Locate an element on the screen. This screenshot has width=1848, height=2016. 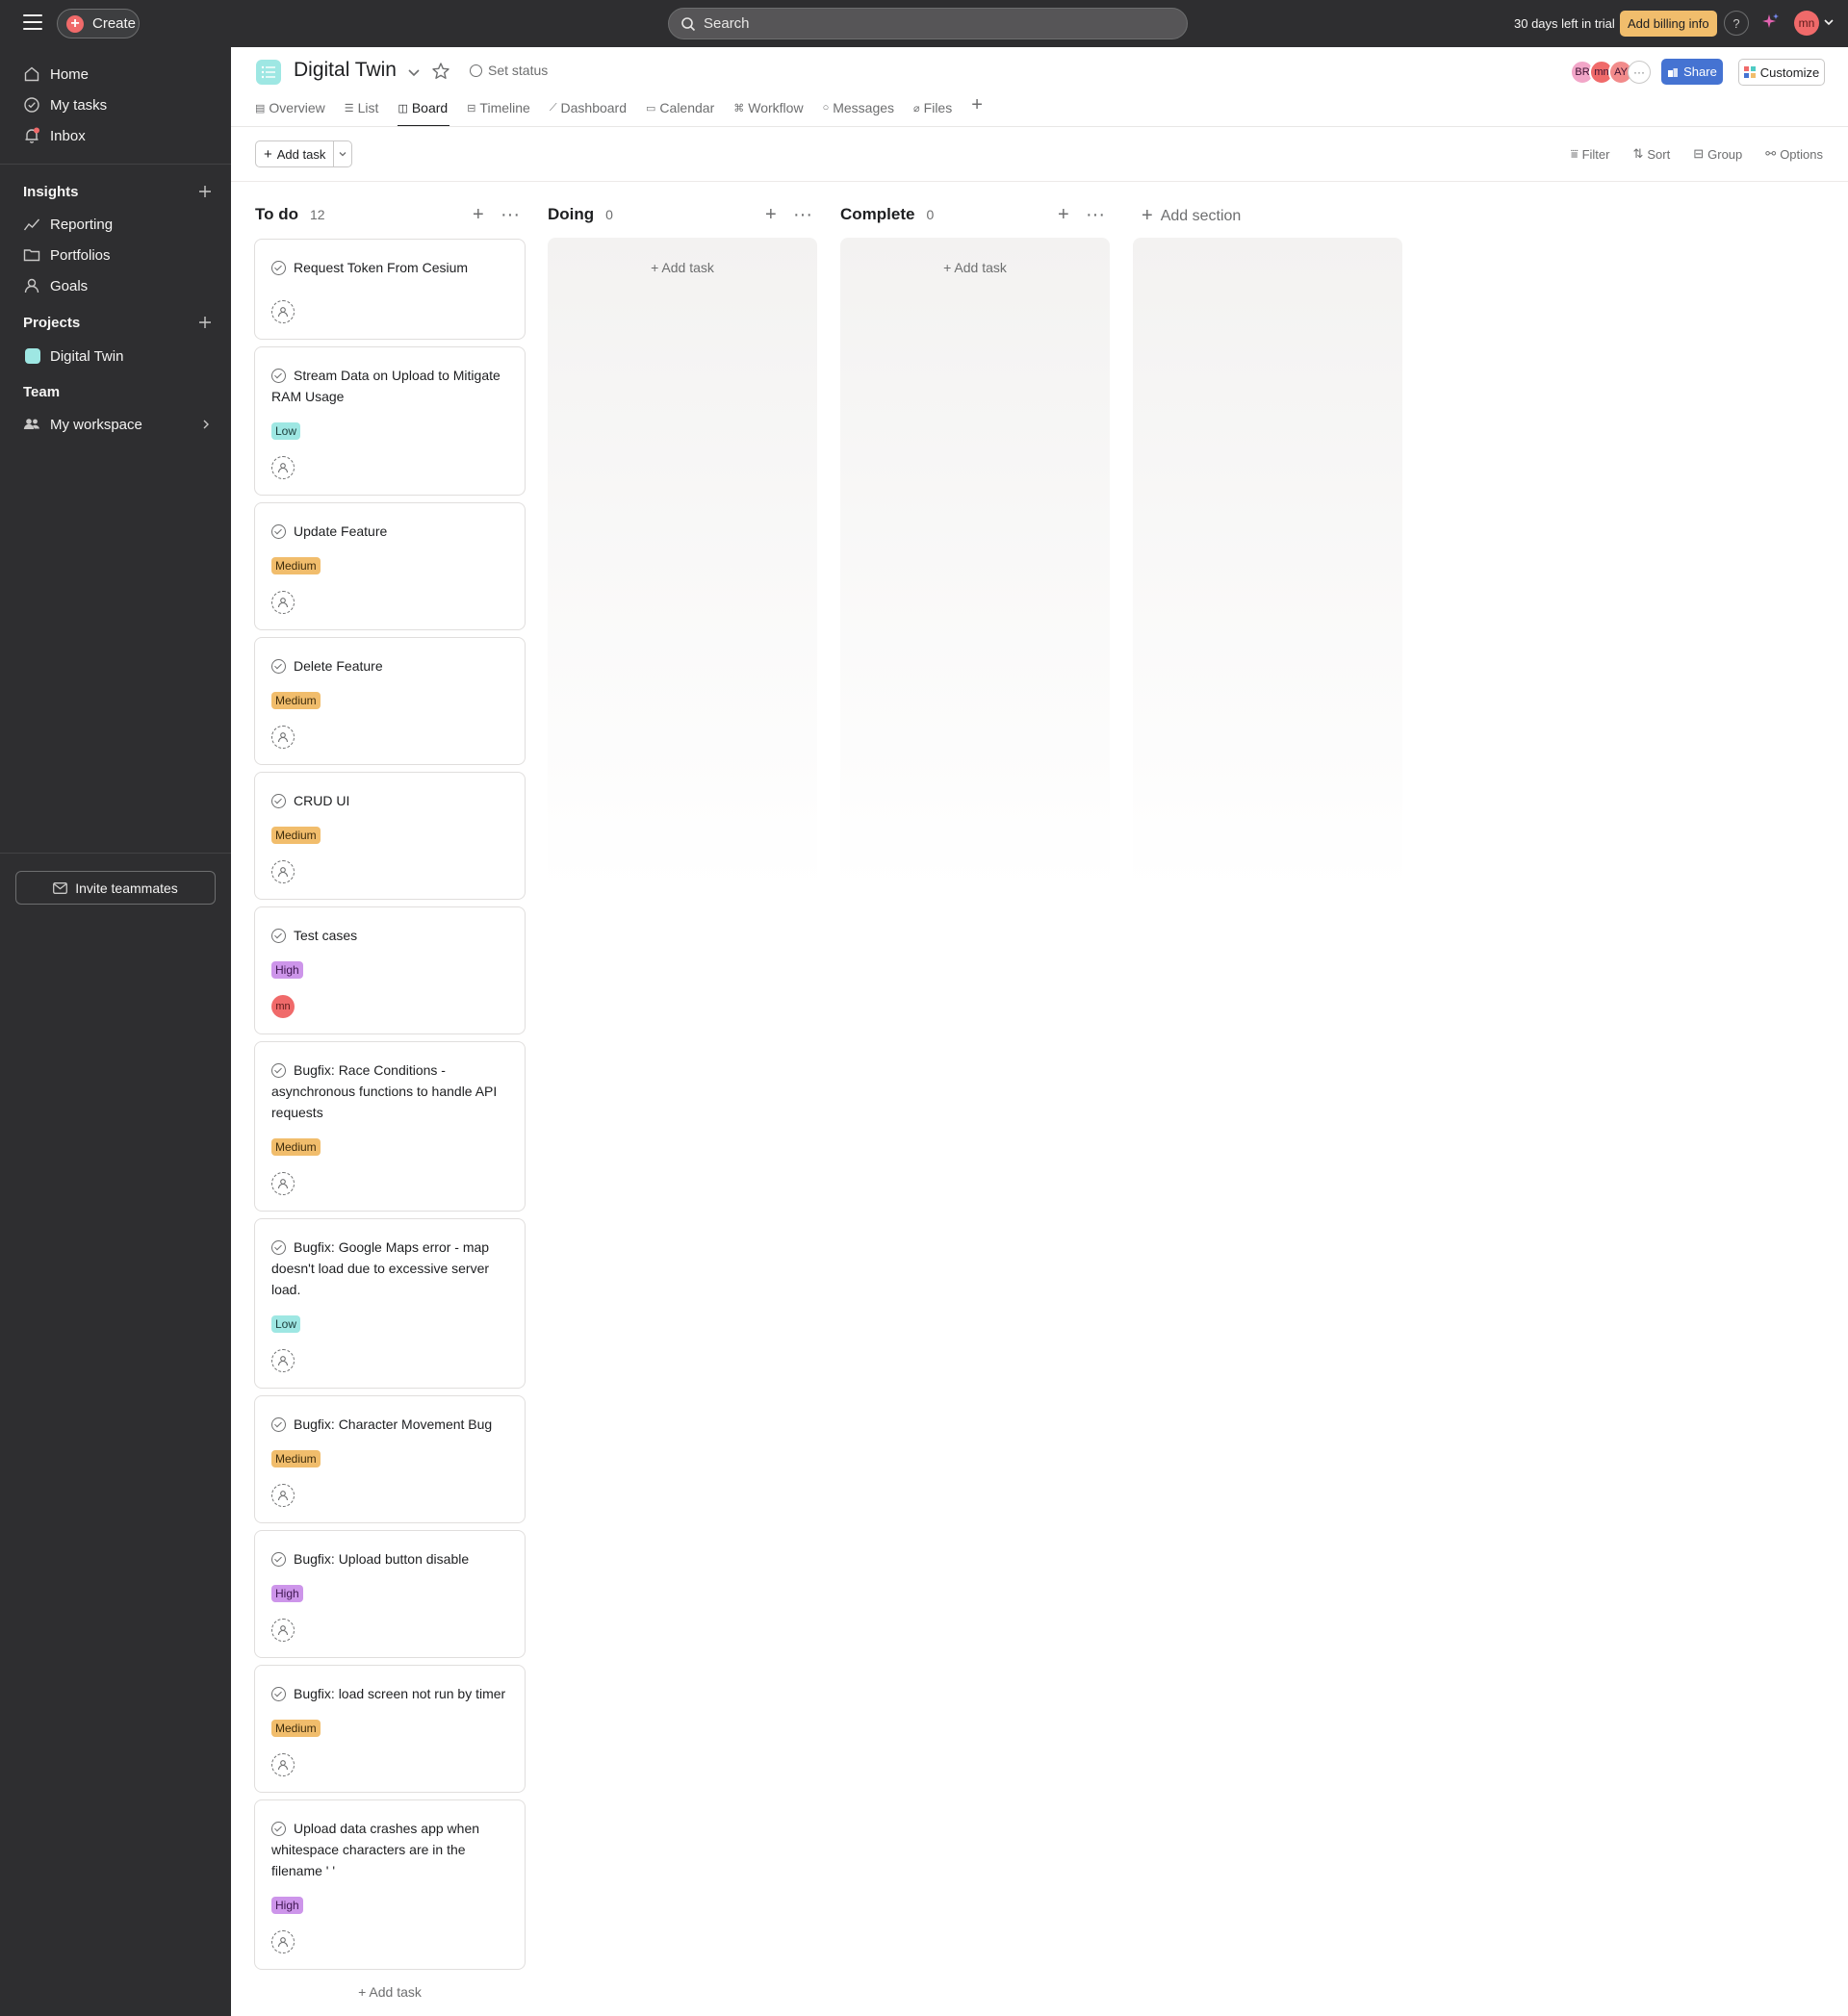
projects-heading: Projects is located at coordinates (51, 323).